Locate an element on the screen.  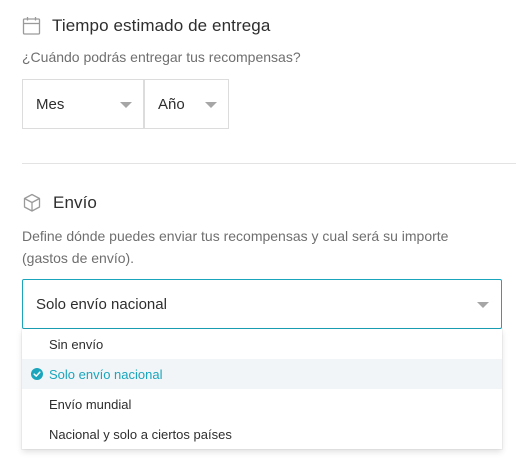
shipping-option-envio-mundial: Envío mundial is located at coordinates (262, 404).